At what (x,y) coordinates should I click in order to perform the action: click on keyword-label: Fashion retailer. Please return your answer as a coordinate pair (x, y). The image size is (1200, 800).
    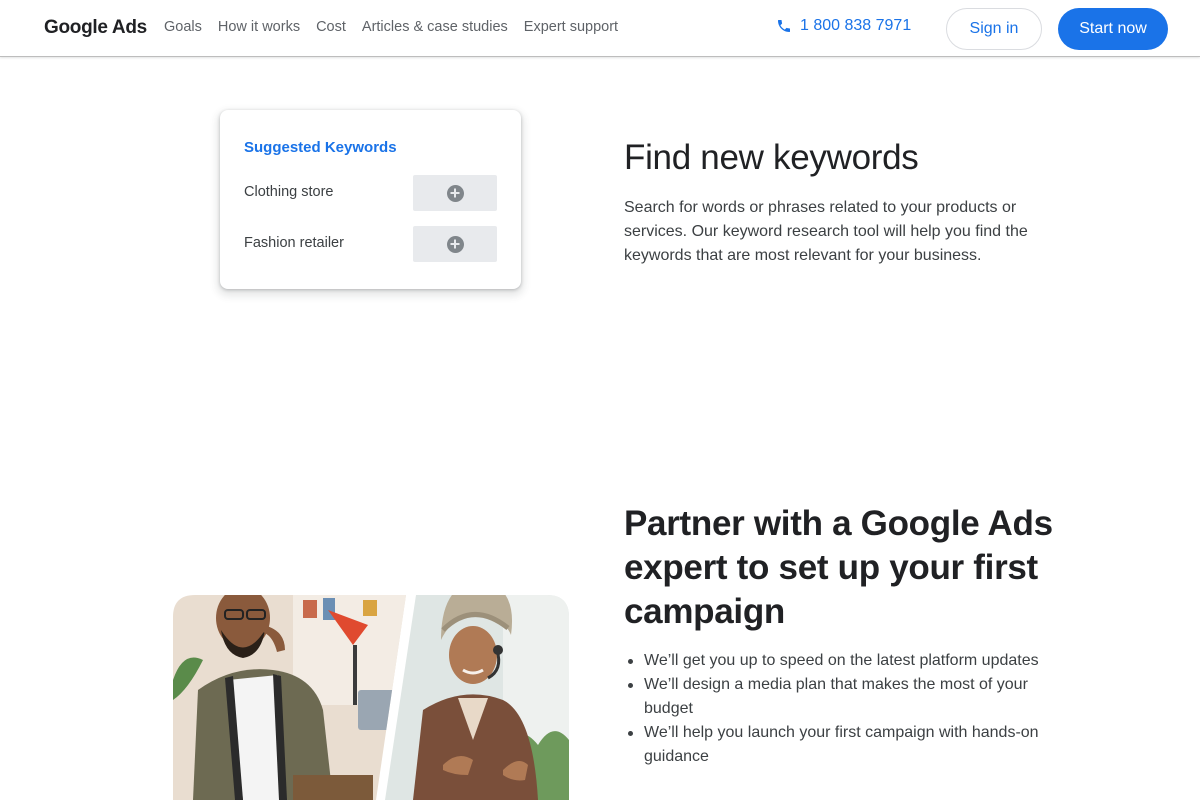
    Looking at the image, I should click on (294, 243).